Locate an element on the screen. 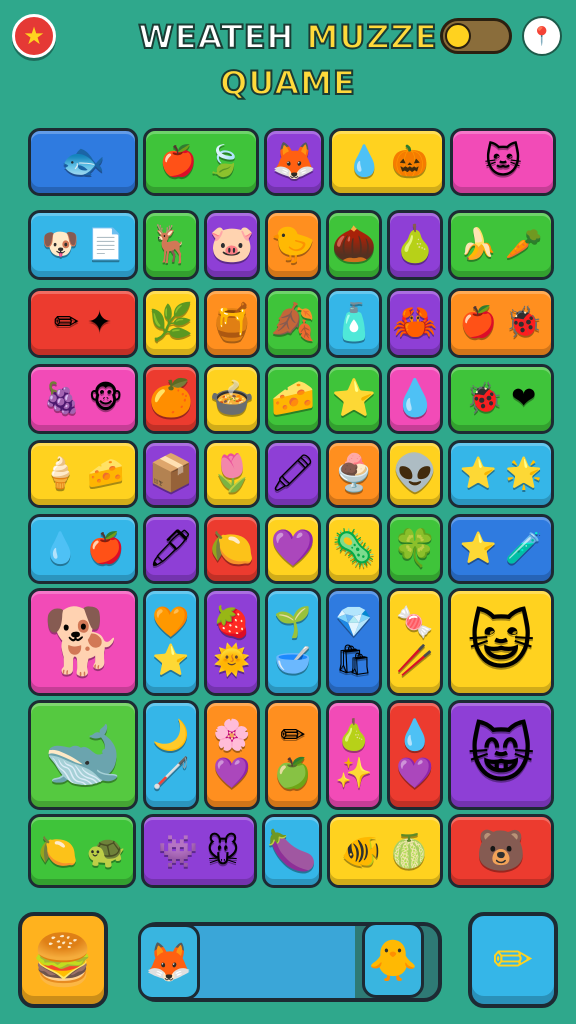 Image resolution: width=576 pixels, height=1024 pixels. tile-pear: 🍐 is located at coordinates (415, 245).